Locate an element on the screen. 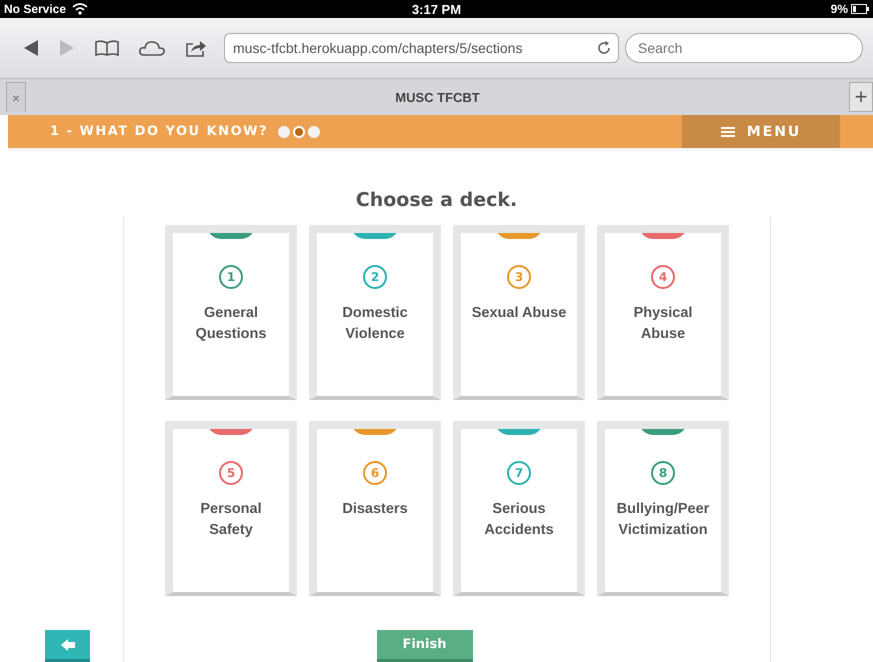 This screenshot has width=873, height=662. cloud-icon is located at coordinates (152, 48).